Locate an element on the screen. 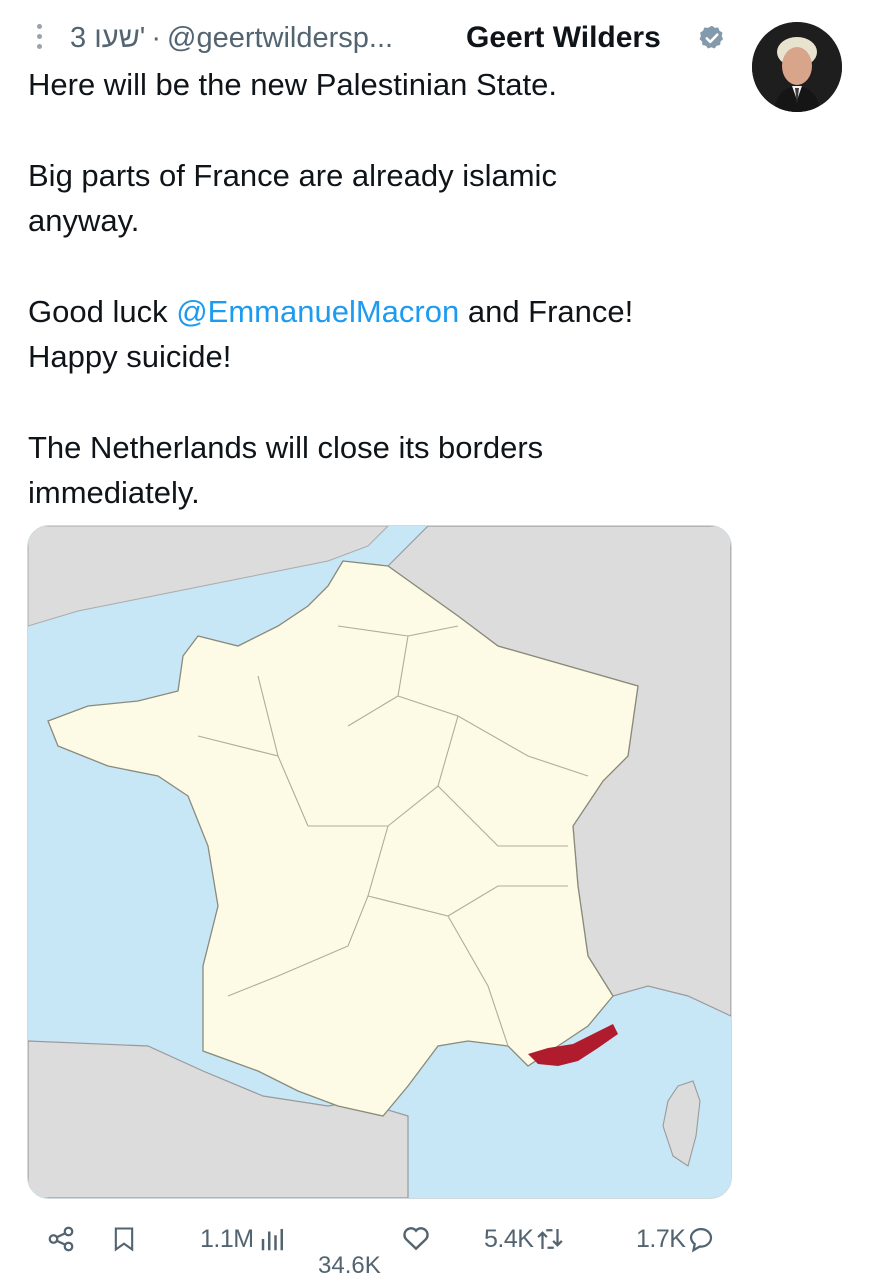 The height and width of the screenshot is (1280, 871). tweet-text-segment: Good luck is located at coordinates (102, 311).